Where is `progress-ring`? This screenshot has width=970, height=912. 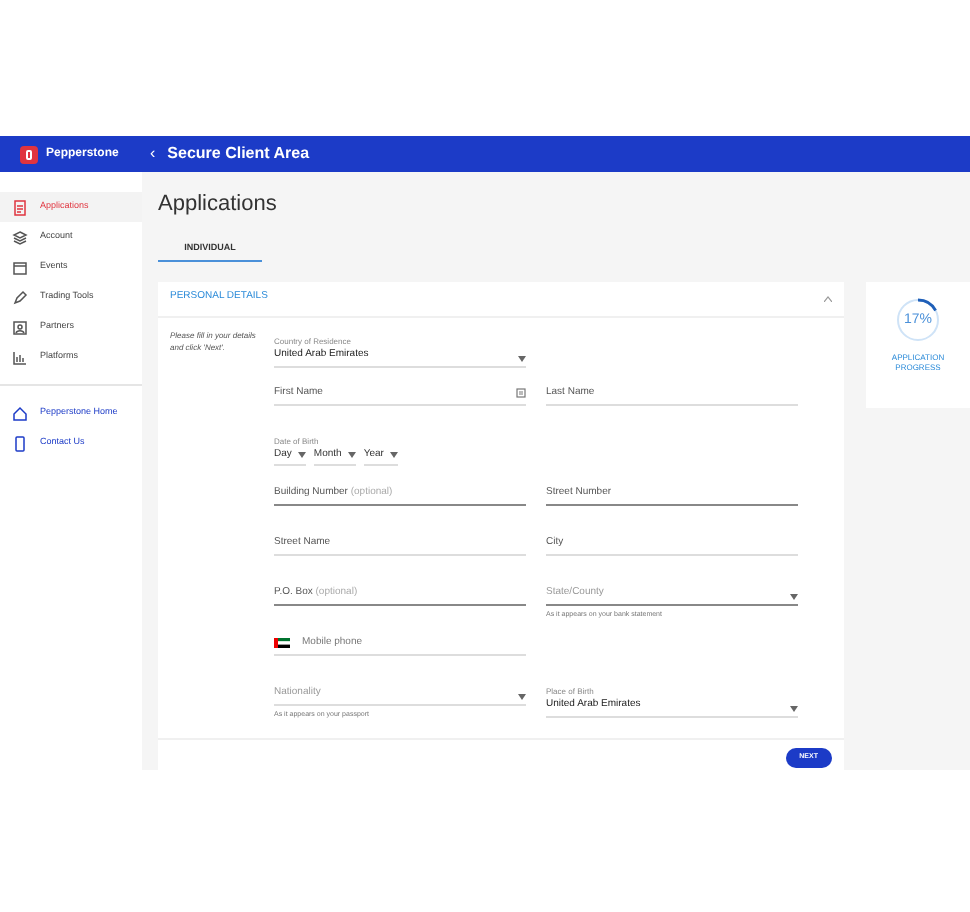
progress-ring is located at coordinates (918, 319).